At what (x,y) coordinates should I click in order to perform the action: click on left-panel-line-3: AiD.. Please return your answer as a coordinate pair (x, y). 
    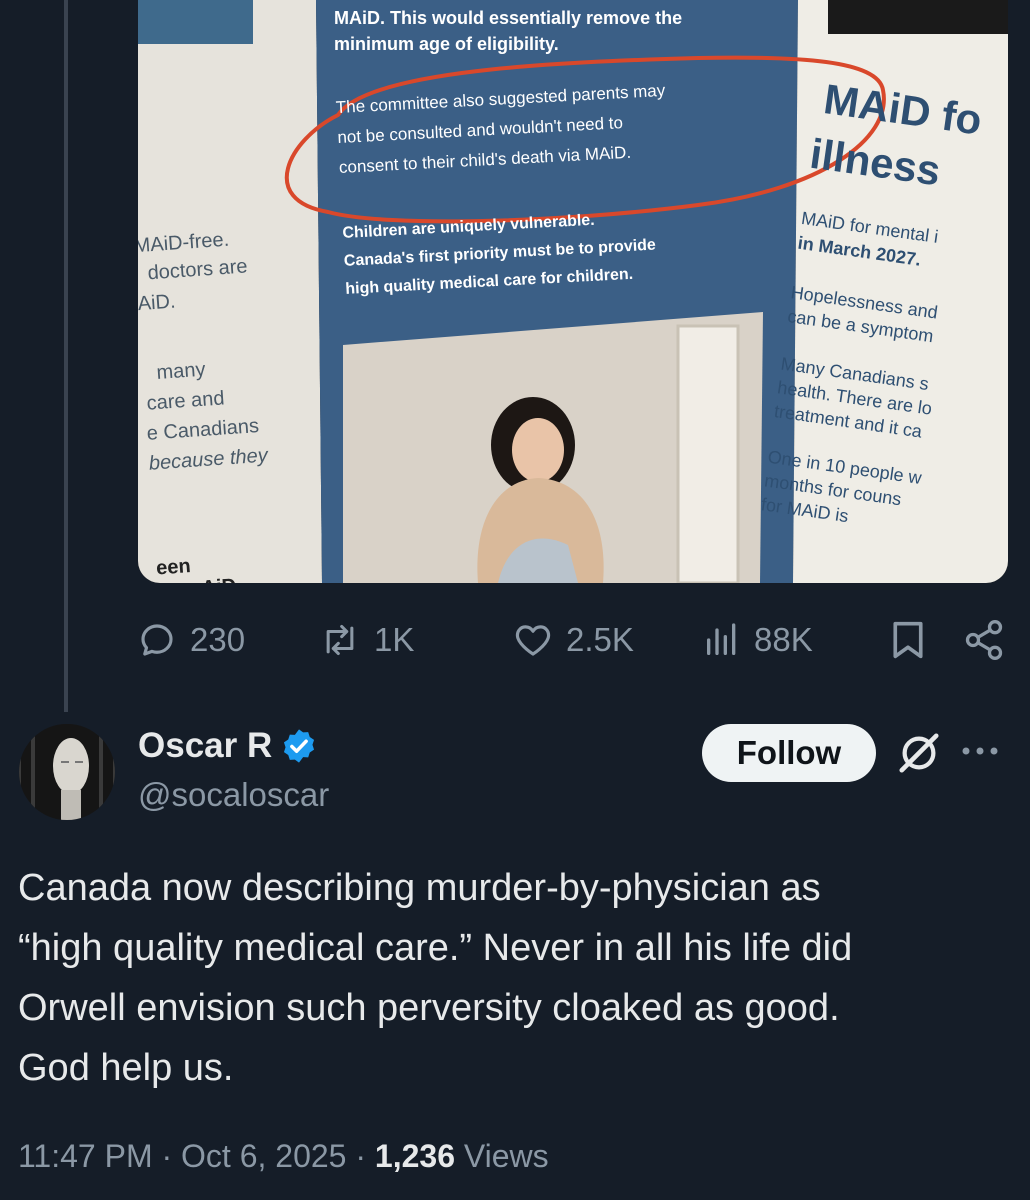
    Looking at the image, I should click on (157, 303).